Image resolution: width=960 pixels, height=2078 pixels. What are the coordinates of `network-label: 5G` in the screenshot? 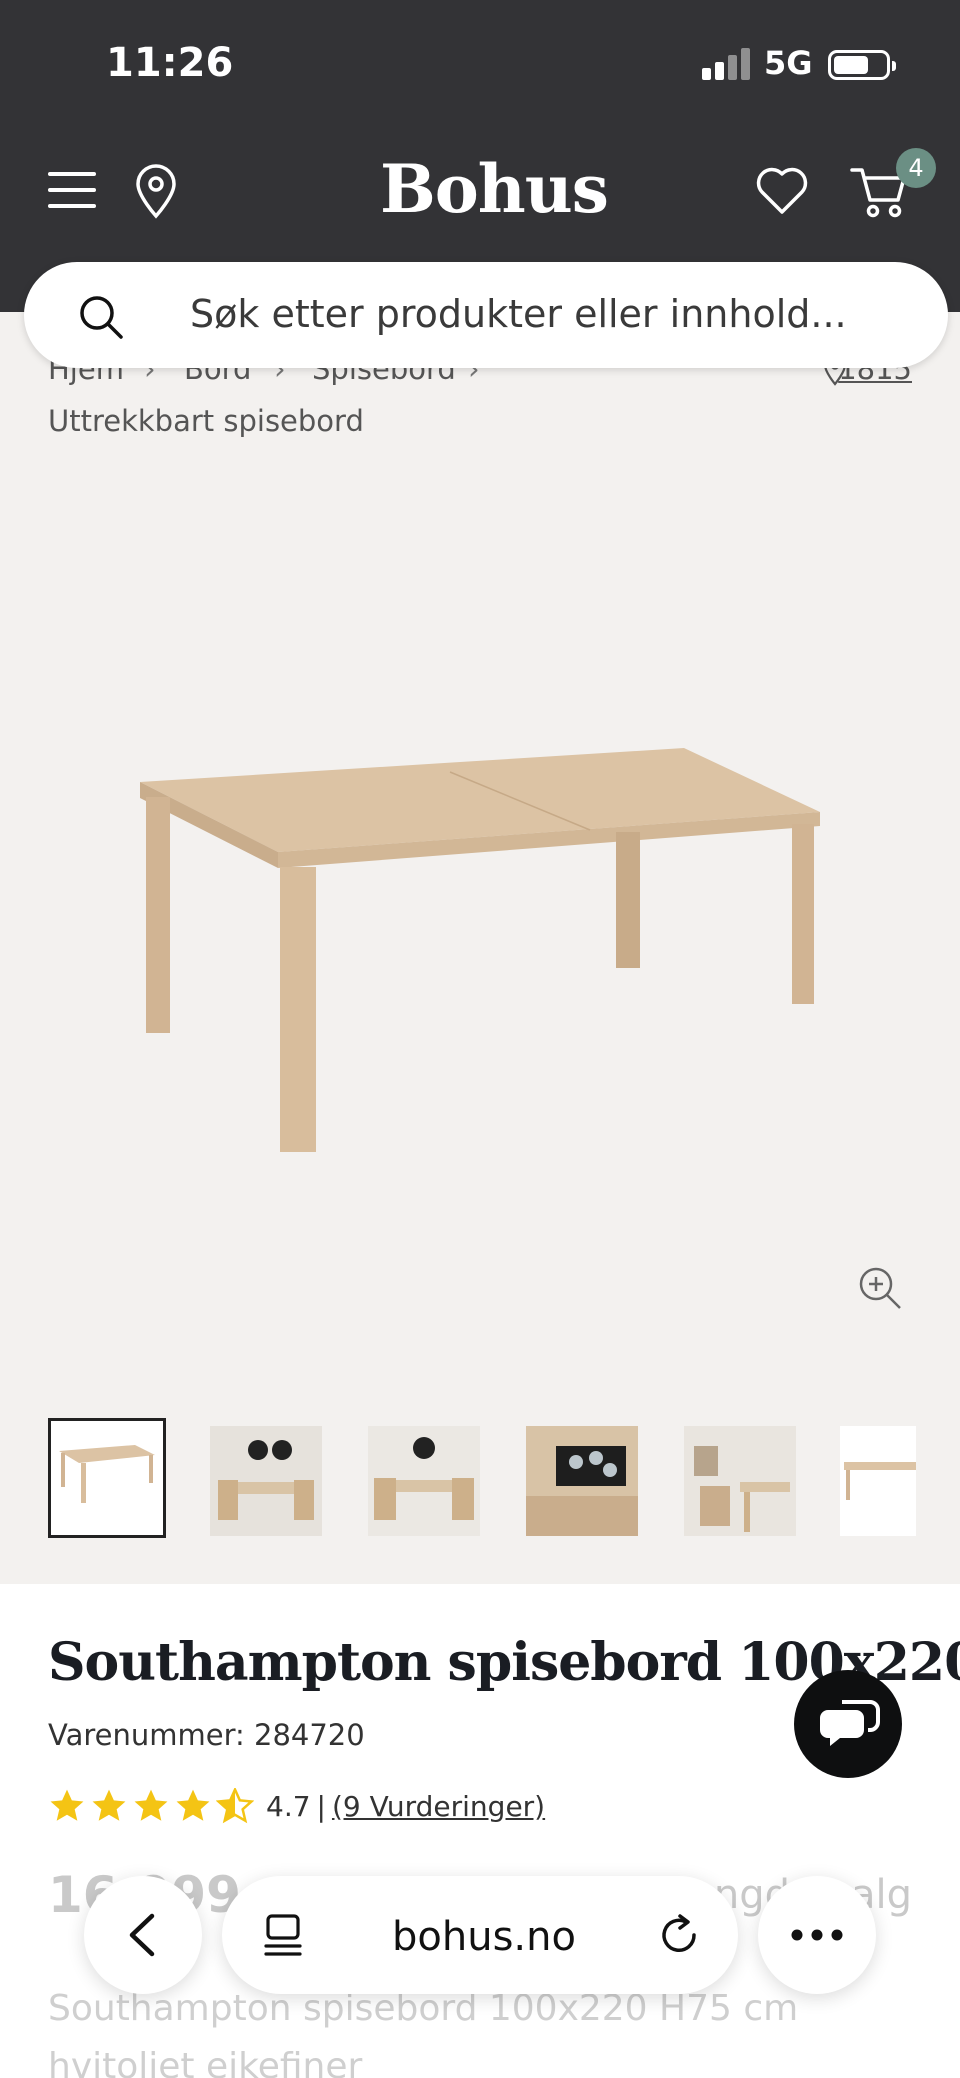 It's located at (788, 63).